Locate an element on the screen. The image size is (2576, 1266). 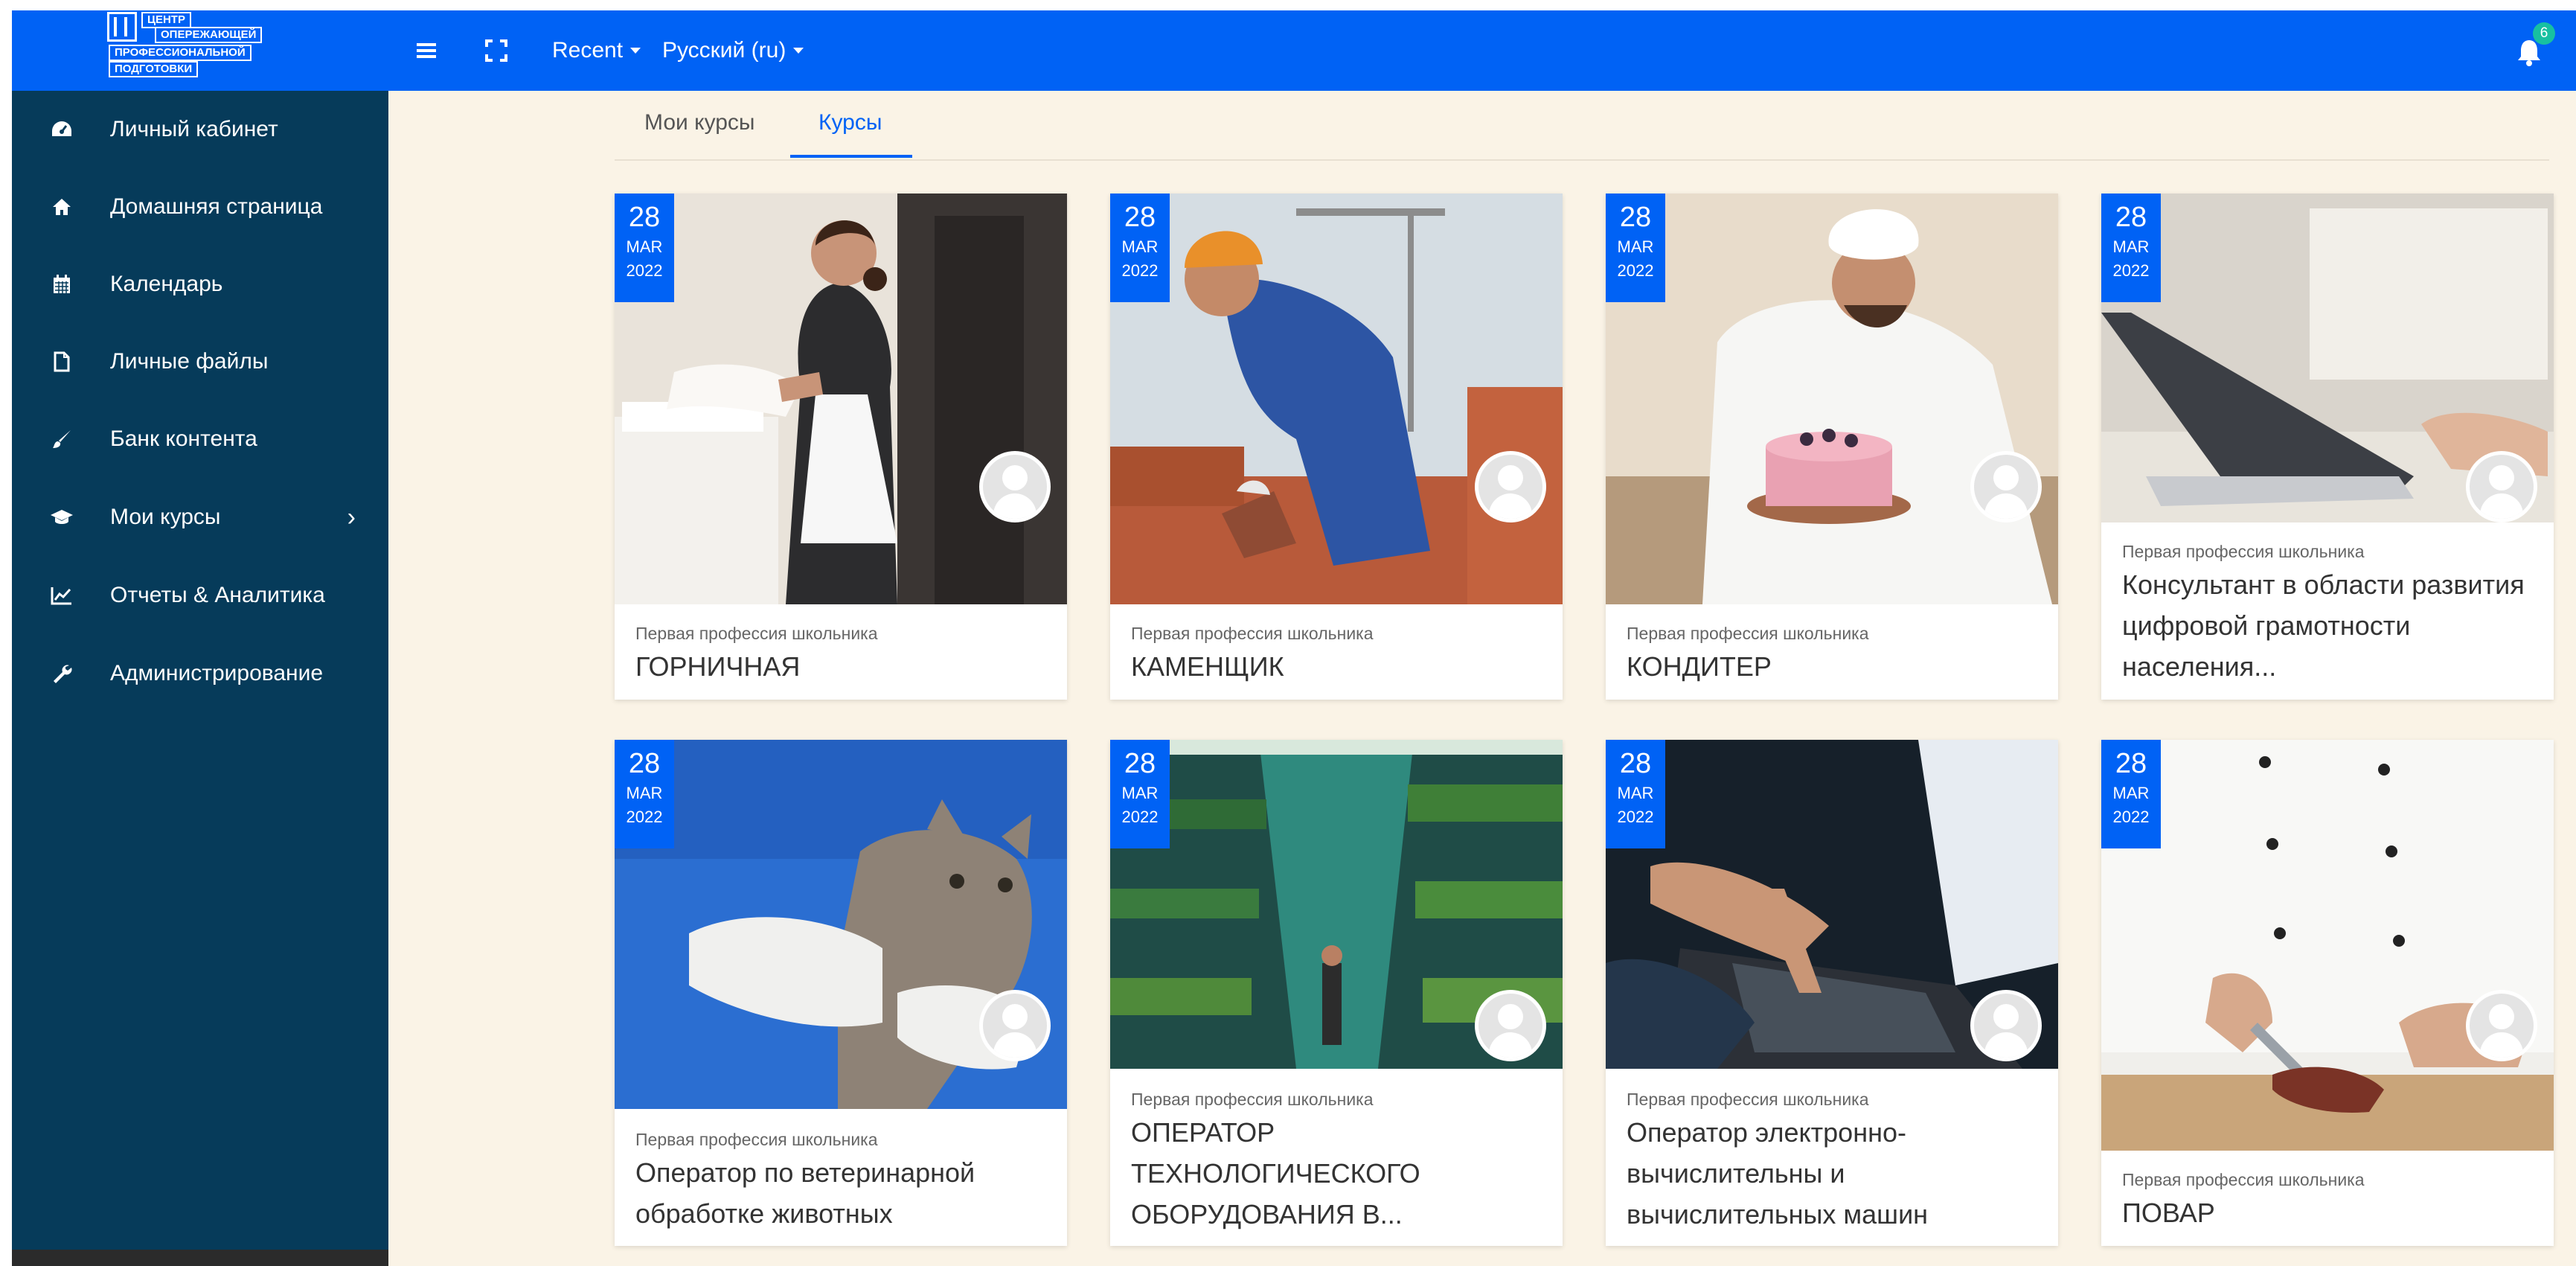
sidebar-item-dashboard: Личный кабинет is located at coordinates (200, 129).